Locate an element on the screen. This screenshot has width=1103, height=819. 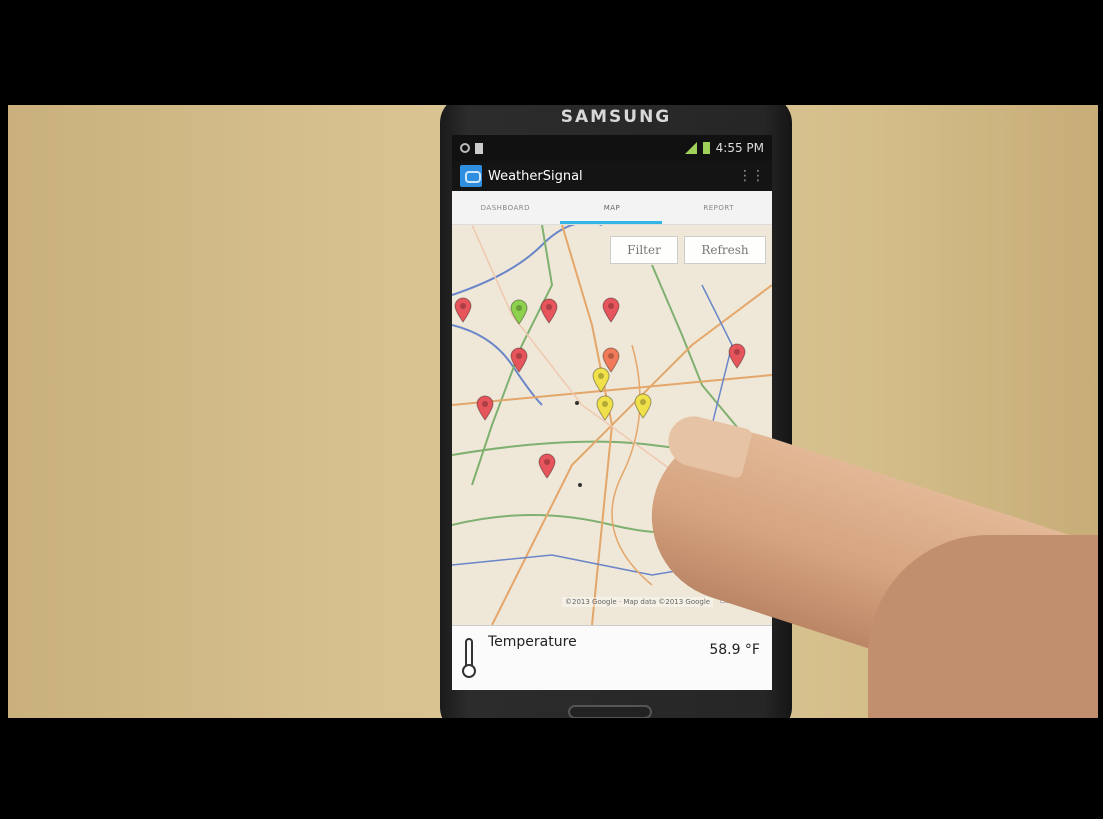
filter-button: Filter is located at coordinates (644, 250).